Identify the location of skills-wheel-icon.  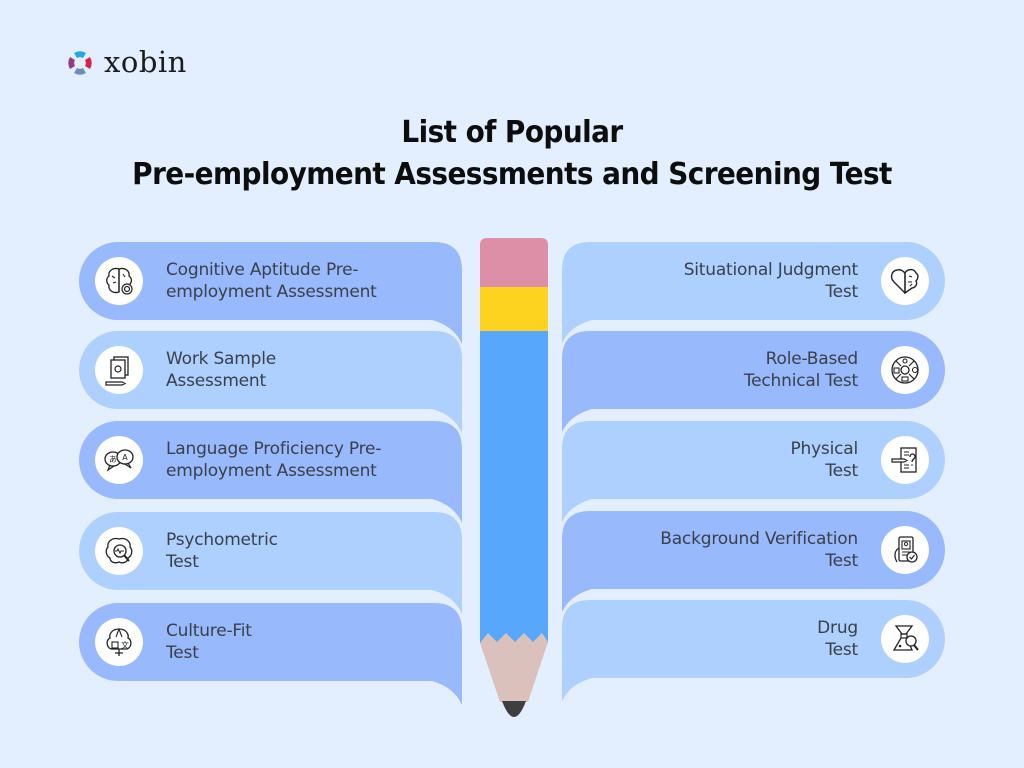
(905, 370).